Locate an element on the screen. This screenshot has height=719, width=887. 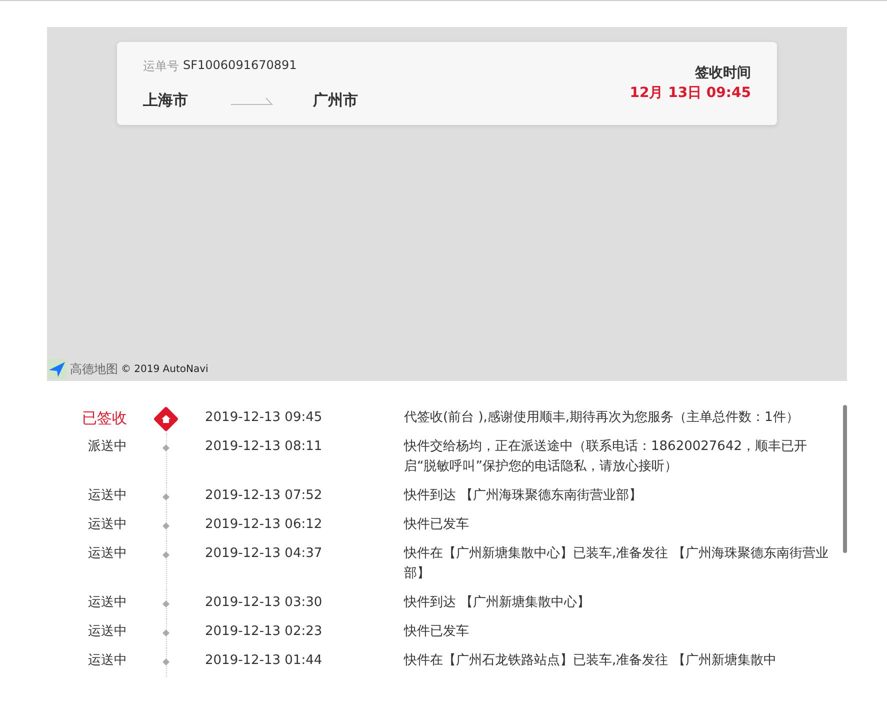
event-time: 2019-12-13 06:12 is located at coordinates (264, 525).